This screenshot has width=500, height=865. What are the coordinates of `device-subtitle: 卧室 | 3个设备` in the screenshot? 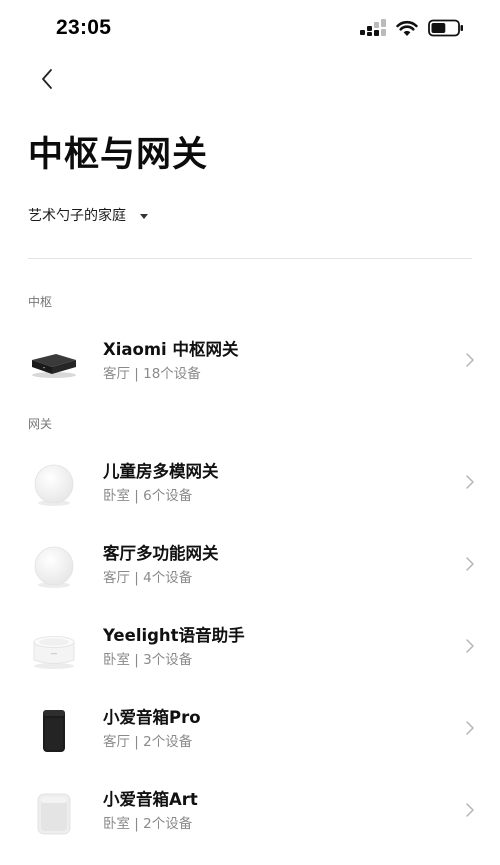 It's located at (148, 660).